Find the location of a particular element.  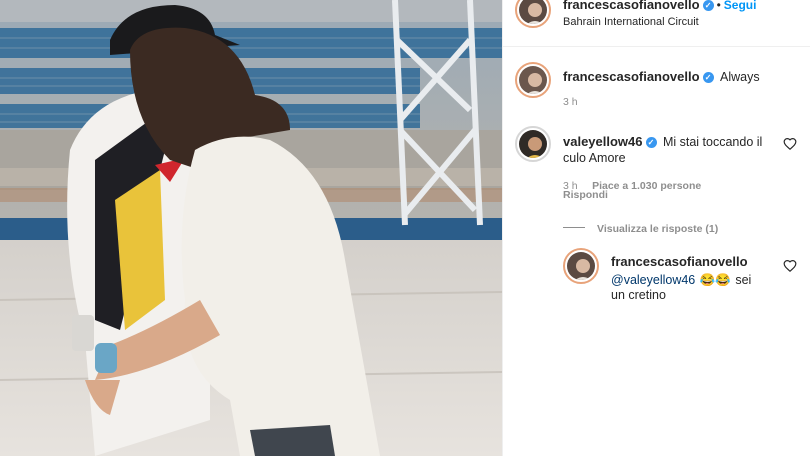

view-replies-label: Visualizza le risposte (1) is located at coordinates (658, 229).